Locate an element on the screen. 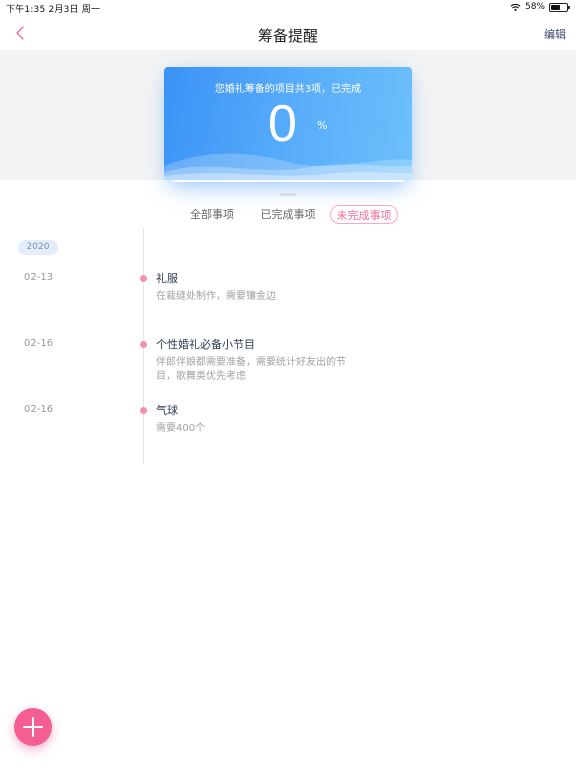  tab-completed-items: 已完成事项 is located at coordinates (288, 214).